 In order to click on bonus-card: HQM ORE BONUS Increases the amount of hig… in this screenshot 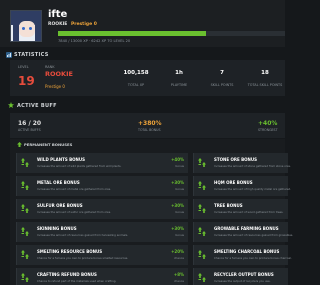, I will do `click(242, 186)`.